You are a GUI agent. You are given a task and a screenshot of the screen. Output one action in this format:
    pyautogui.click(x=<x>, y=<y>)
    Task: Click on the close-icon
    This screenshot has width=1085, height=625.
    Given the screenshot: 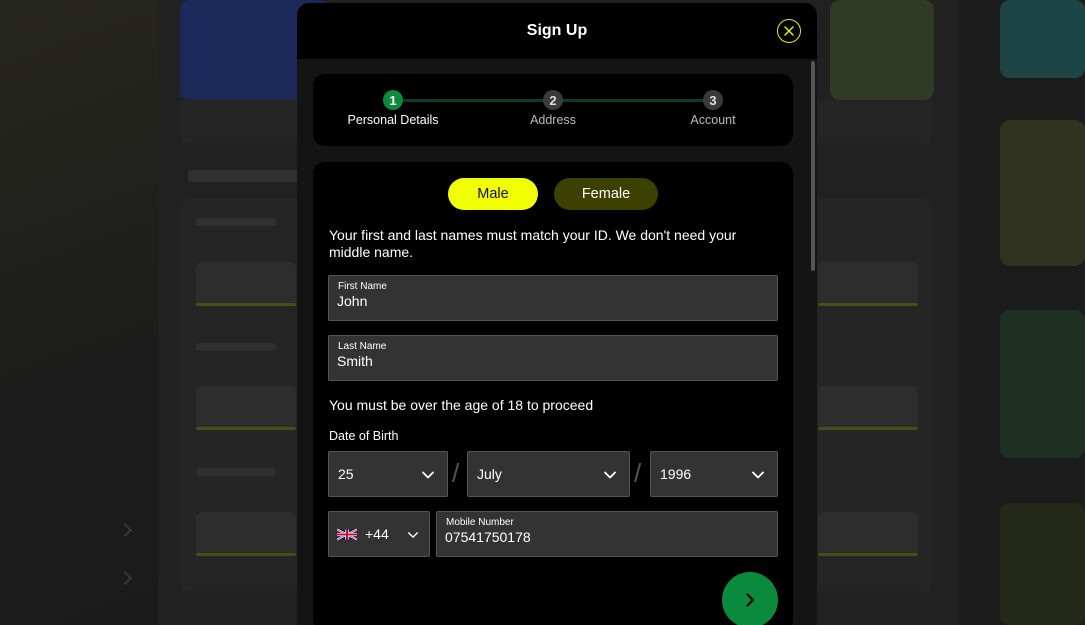 What is the action you would take?
    pyautogui.click(x=789, y=31)
    